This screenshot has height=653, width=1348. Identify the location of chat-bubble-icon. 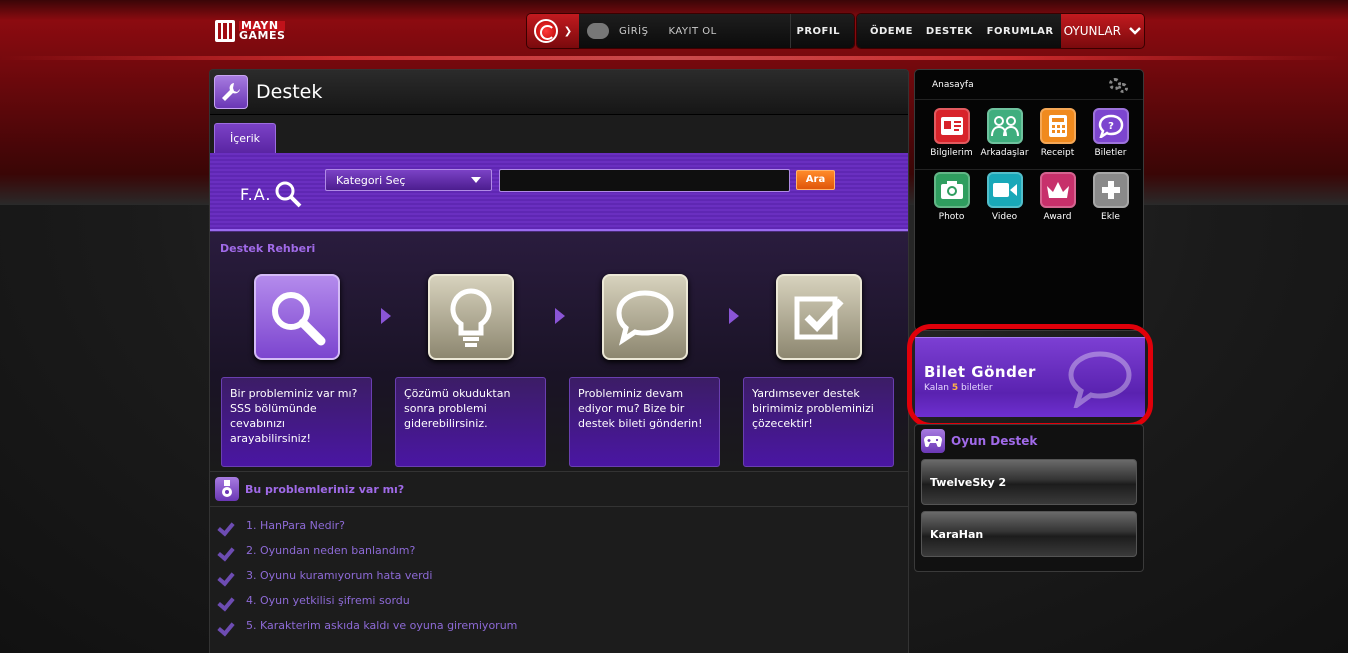
(598, 31).